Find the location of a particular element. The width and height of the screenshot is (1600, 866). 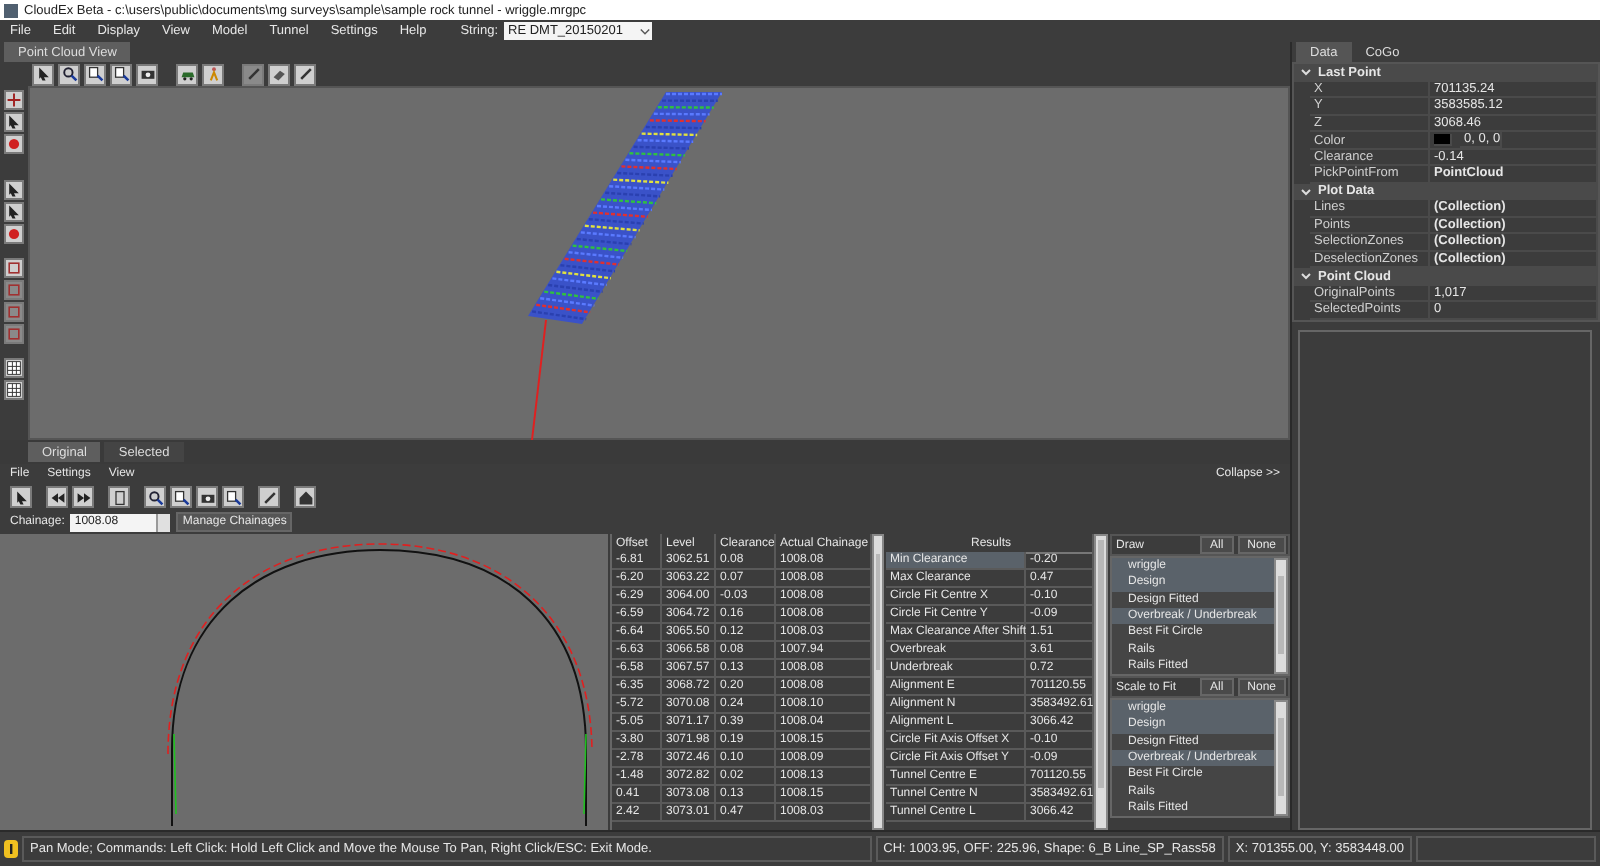

page-button is located at coordinates (119, 497).